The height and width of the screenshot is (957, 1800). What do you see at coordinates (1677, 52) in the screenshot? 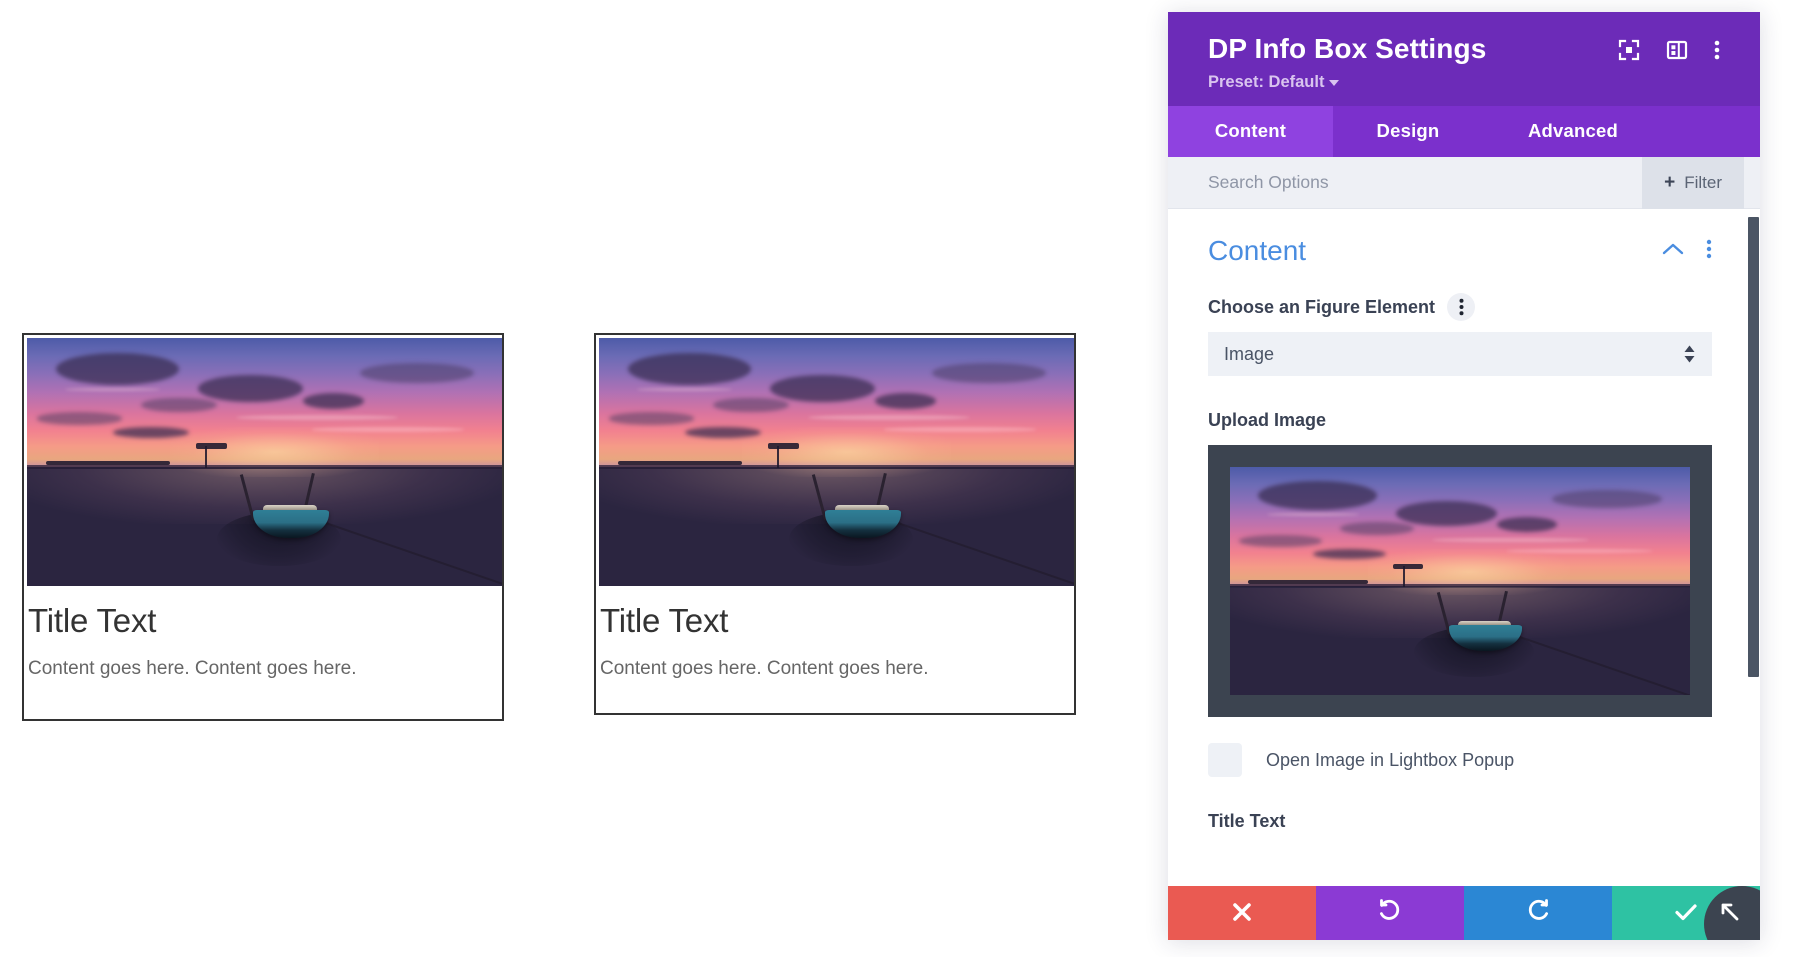
I see `layout-panel-icon` at bounding box center [1677, 52].